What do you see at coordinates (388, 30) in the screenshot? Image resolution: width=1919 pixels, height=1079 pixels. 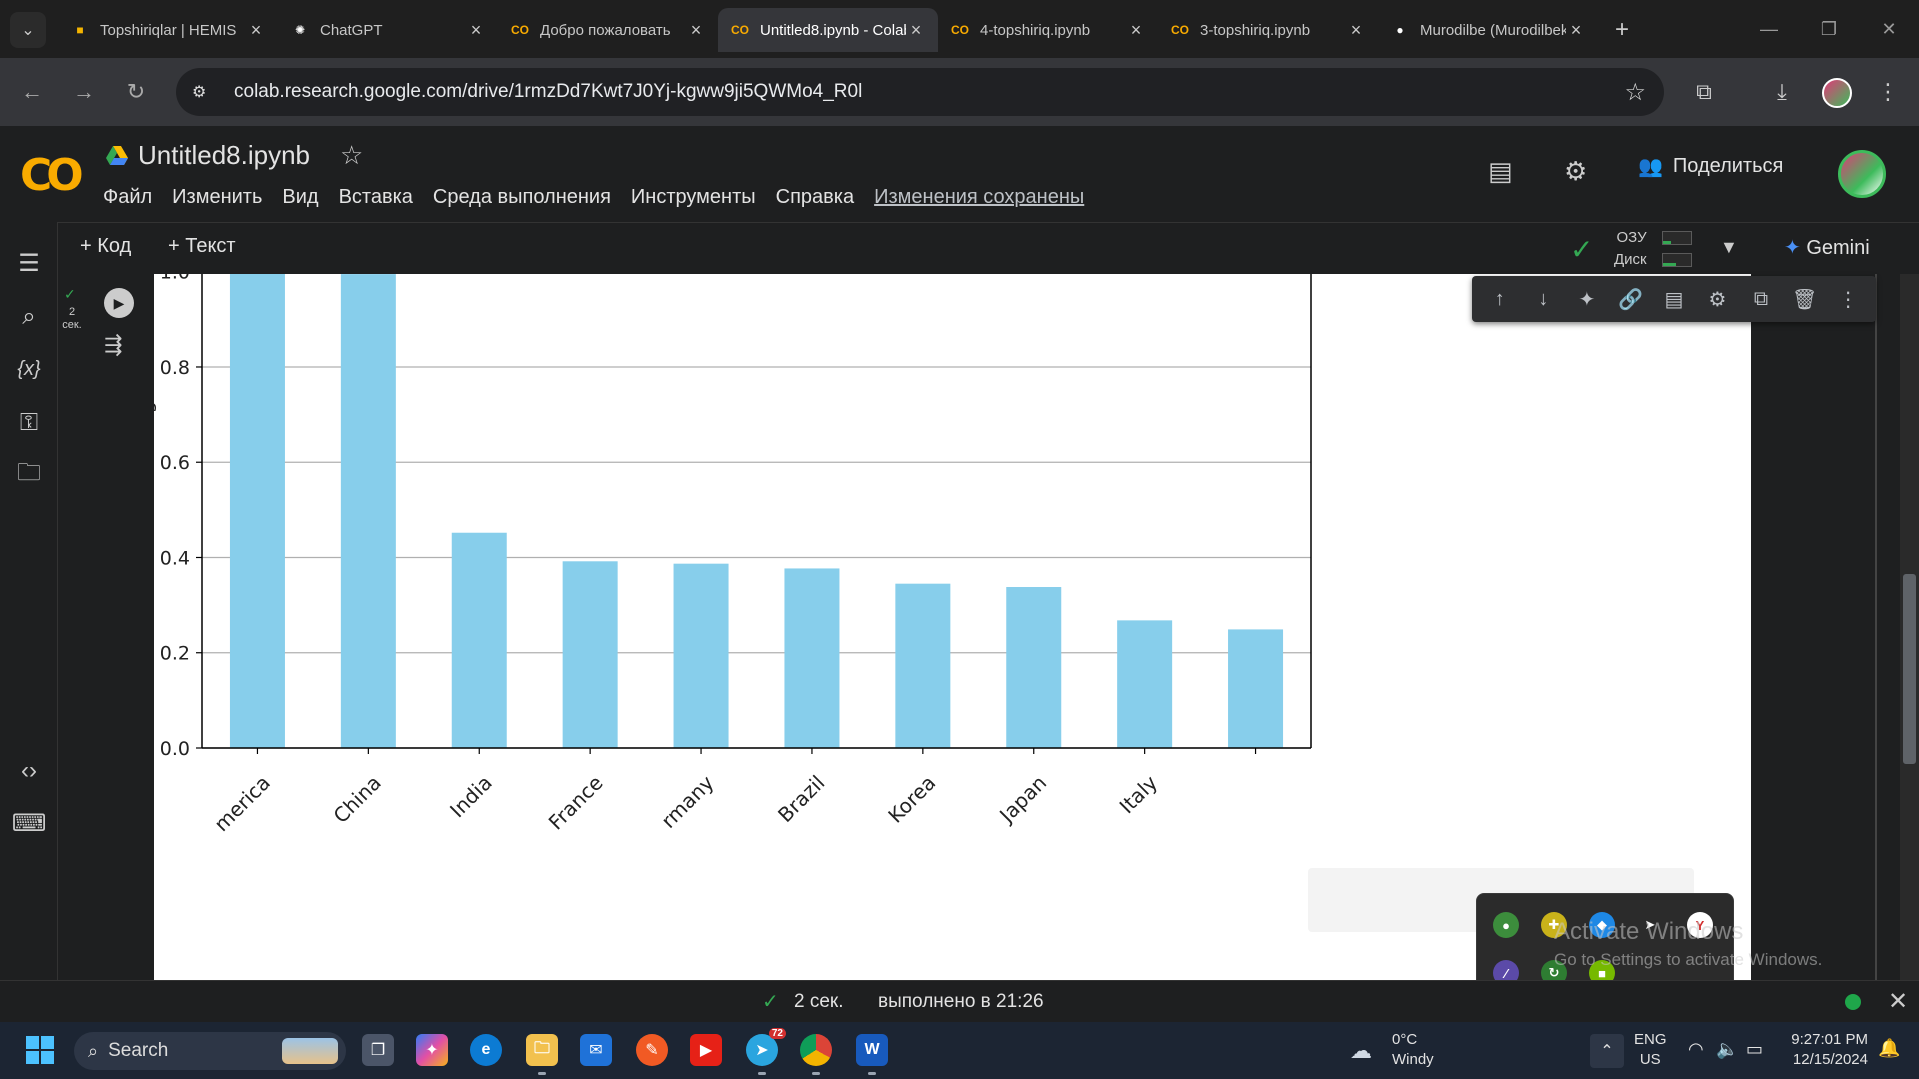 I see `browser-tab: ✺ ChatGPT ×` at bounding box center [388, 30].